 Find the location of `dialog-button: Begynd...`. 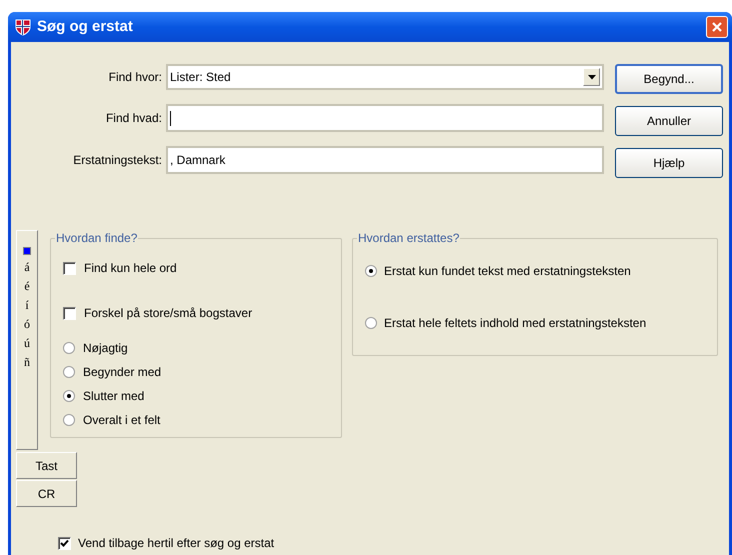

dialog-button: Begynd... is located at coordinates (669, 79).